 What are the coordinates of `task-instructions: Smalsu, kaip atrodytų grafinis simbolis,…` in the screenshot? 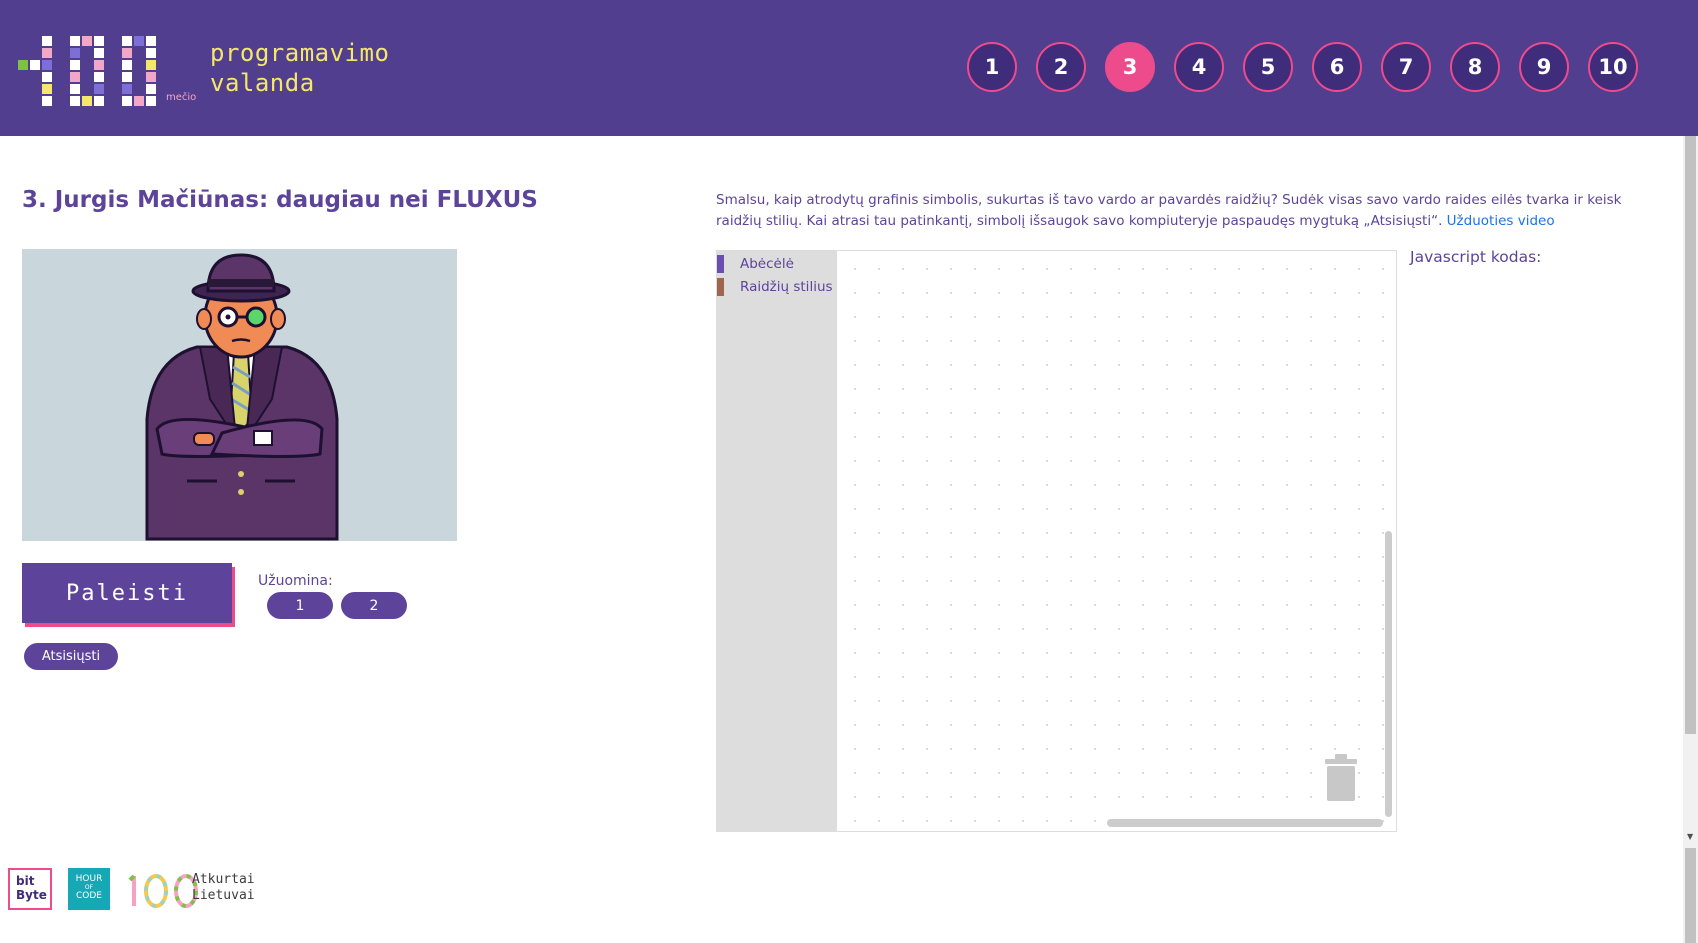 It's located at (1176, 211).